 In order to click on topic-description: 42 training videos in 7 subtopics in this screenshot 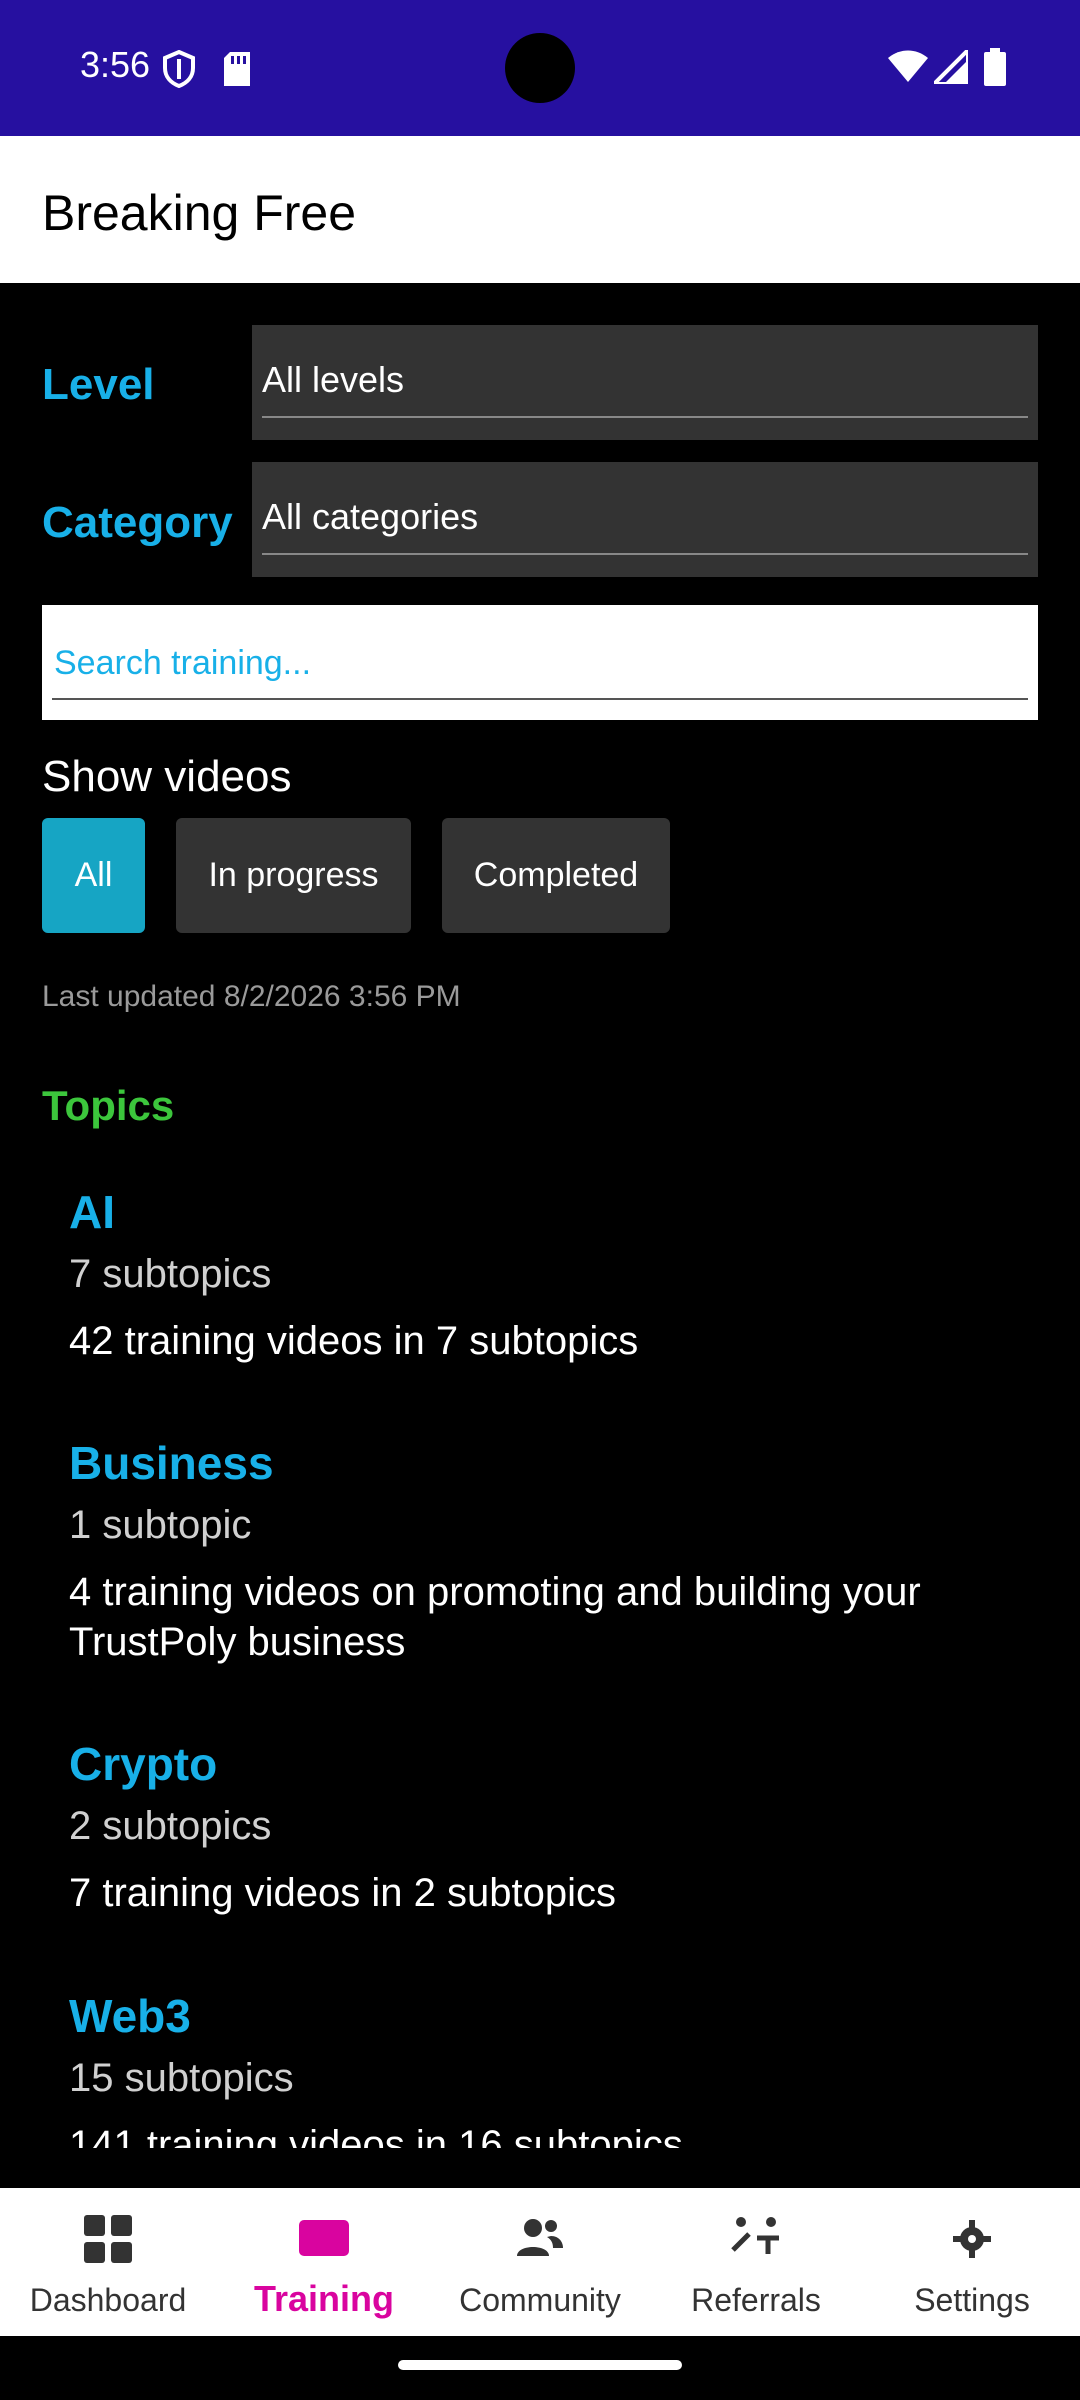, I will do `click(354, 1341)`.